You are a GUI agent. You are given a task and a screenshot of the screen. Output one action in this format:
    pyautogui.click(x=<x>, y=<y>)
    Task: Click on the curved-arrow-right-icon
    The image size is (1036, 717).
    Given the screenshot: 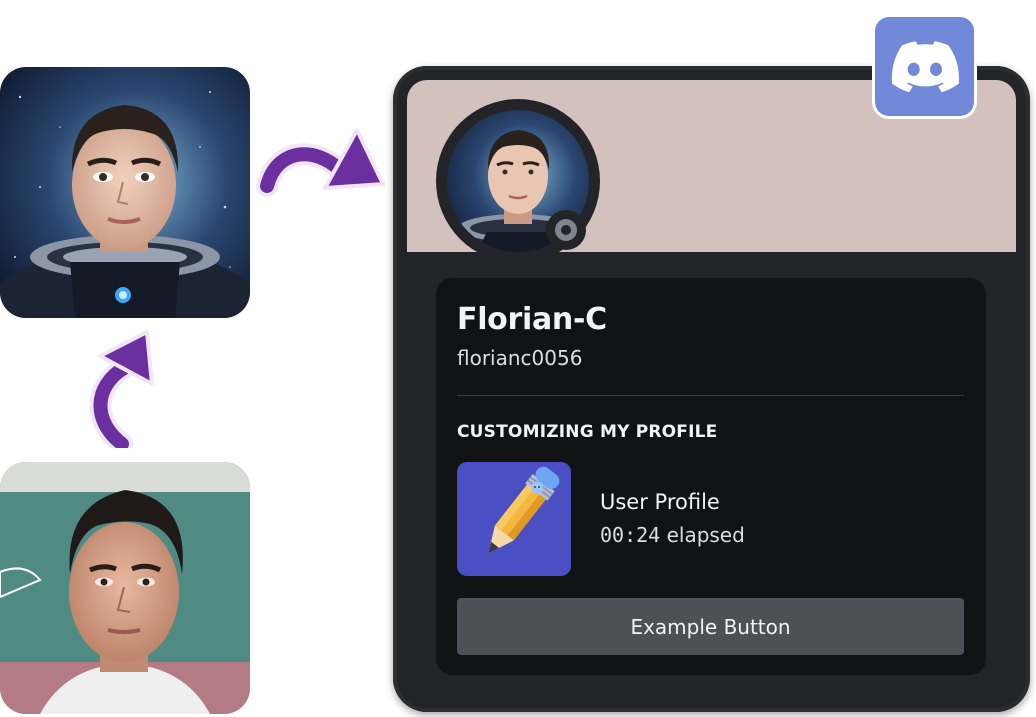 What is the action you would take?
    pyautogui.click(x=322, y=162)
    